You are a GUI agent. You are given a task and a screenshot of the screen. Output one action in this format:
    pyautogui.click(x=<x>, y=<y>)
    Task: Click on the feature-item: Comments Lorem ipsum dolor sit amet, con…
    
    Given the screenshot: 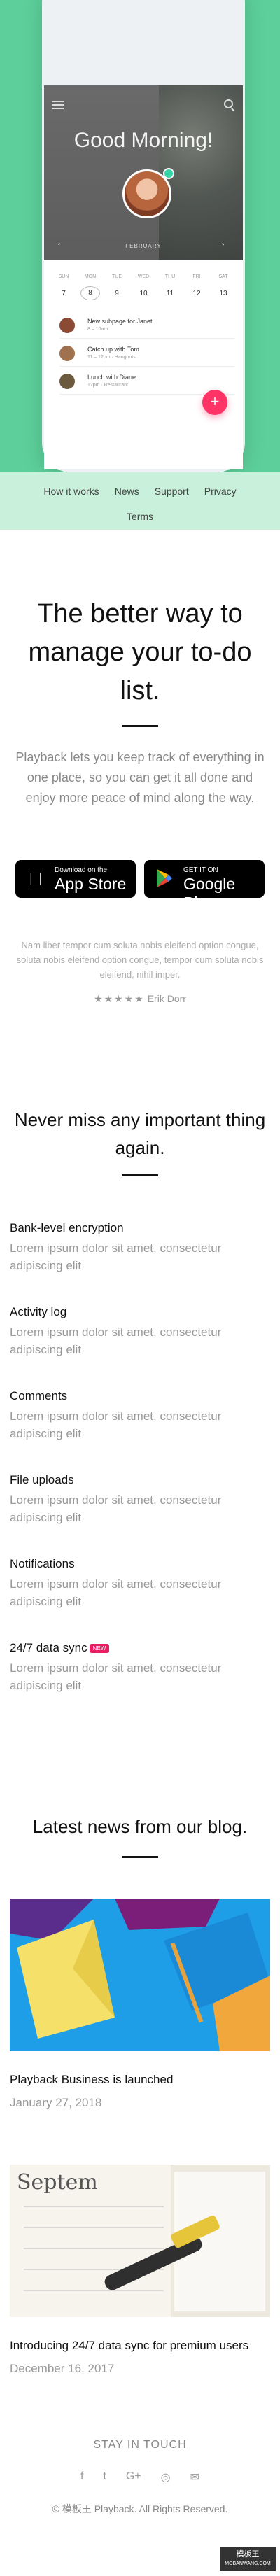 What is the action you would take?
    pyautogui.click(x=140, y=1415)
    